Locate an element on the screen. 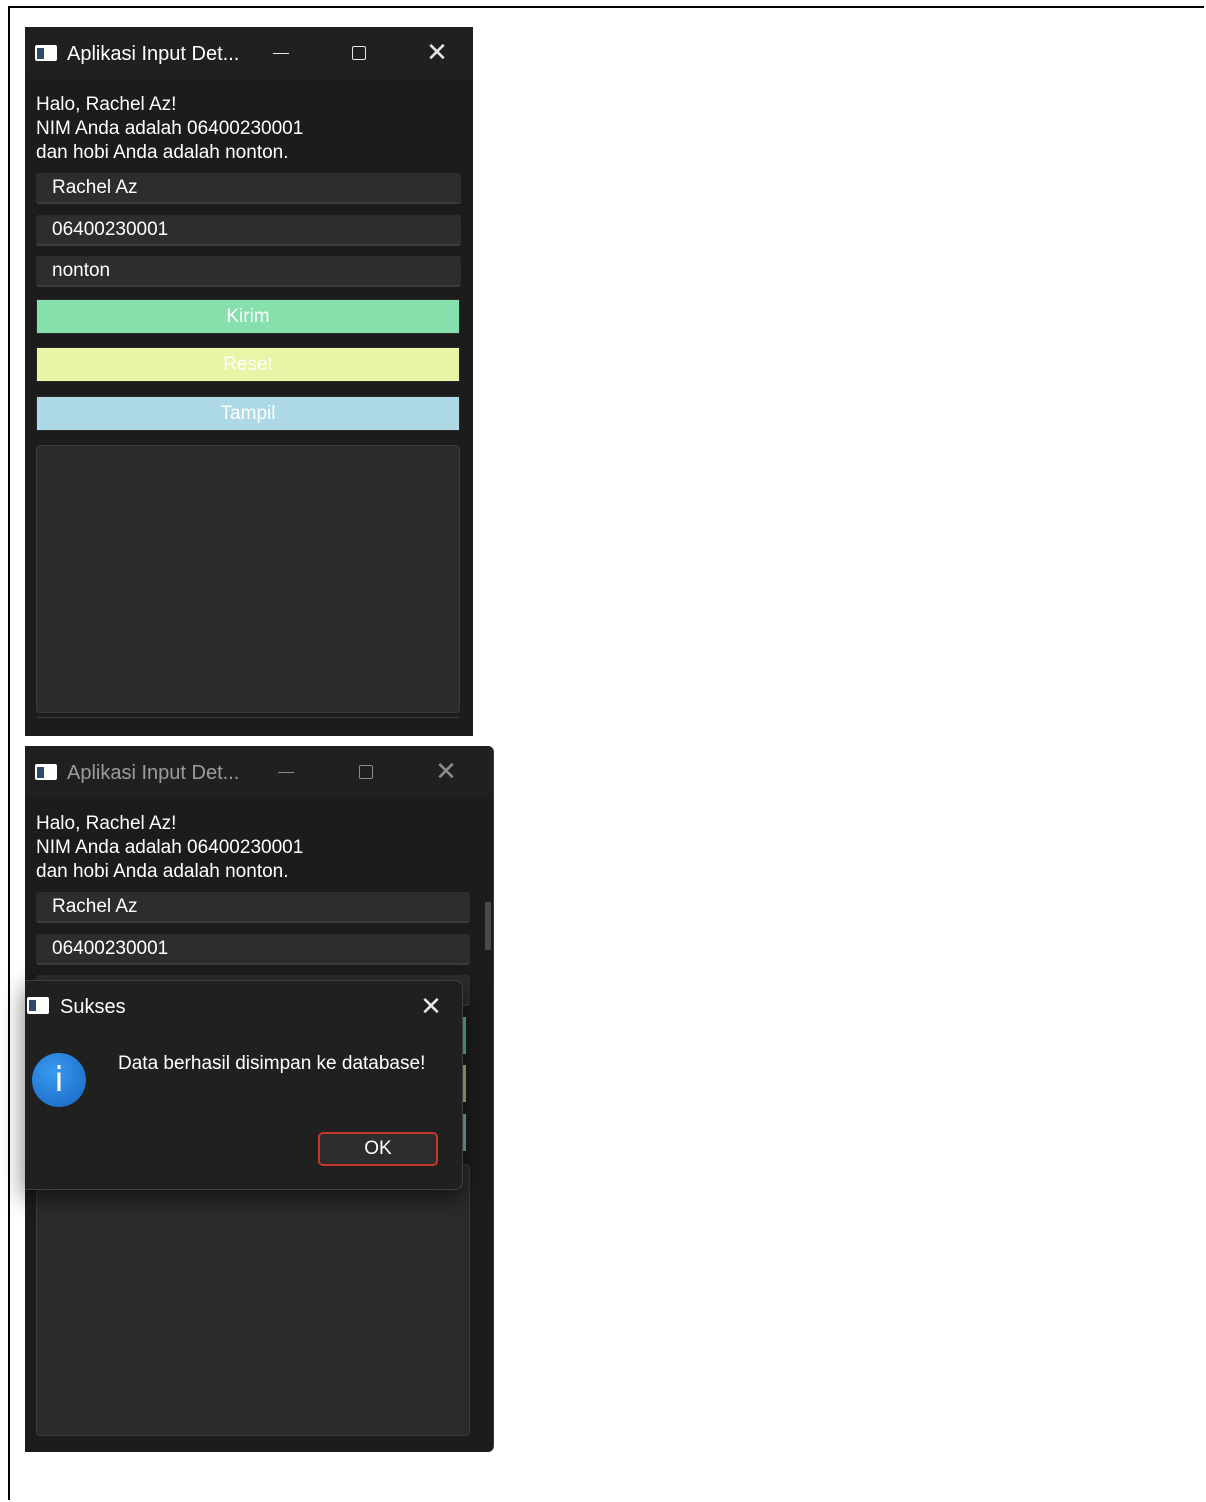 The height and width of the screenshot is (1502, 1206). tampil-button: Tampil is located at coordinates (248, 413).